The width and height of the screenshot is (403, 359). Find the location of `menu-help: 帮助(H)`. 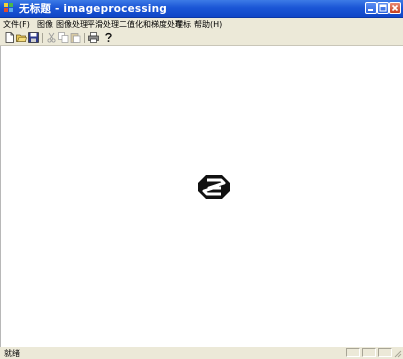

menu-help: 帮助(H) is located at coordinates (208, 24).